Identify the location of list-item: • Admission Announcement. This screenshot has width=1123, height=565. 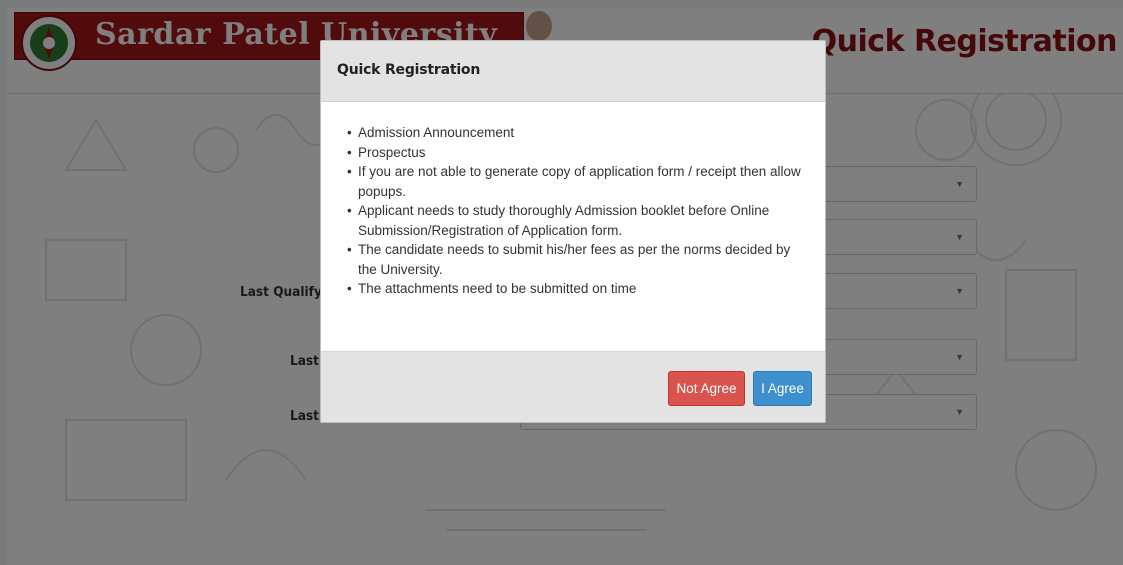
(576, 133).